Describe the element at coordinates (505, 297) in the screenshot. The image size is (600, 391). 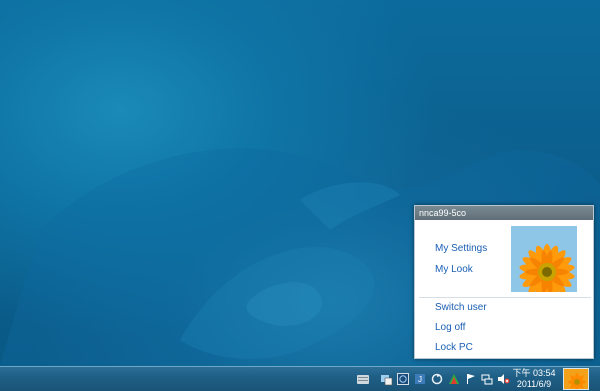
I see `flyout-divider` at that location.